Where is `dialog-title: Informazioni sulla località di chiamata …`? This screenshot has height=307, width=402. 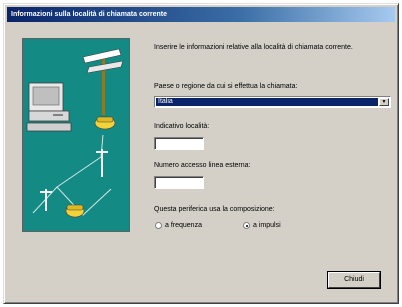 dialog-title: Informazioni sulla località di chiamata … is located at coordinates (201, 14).